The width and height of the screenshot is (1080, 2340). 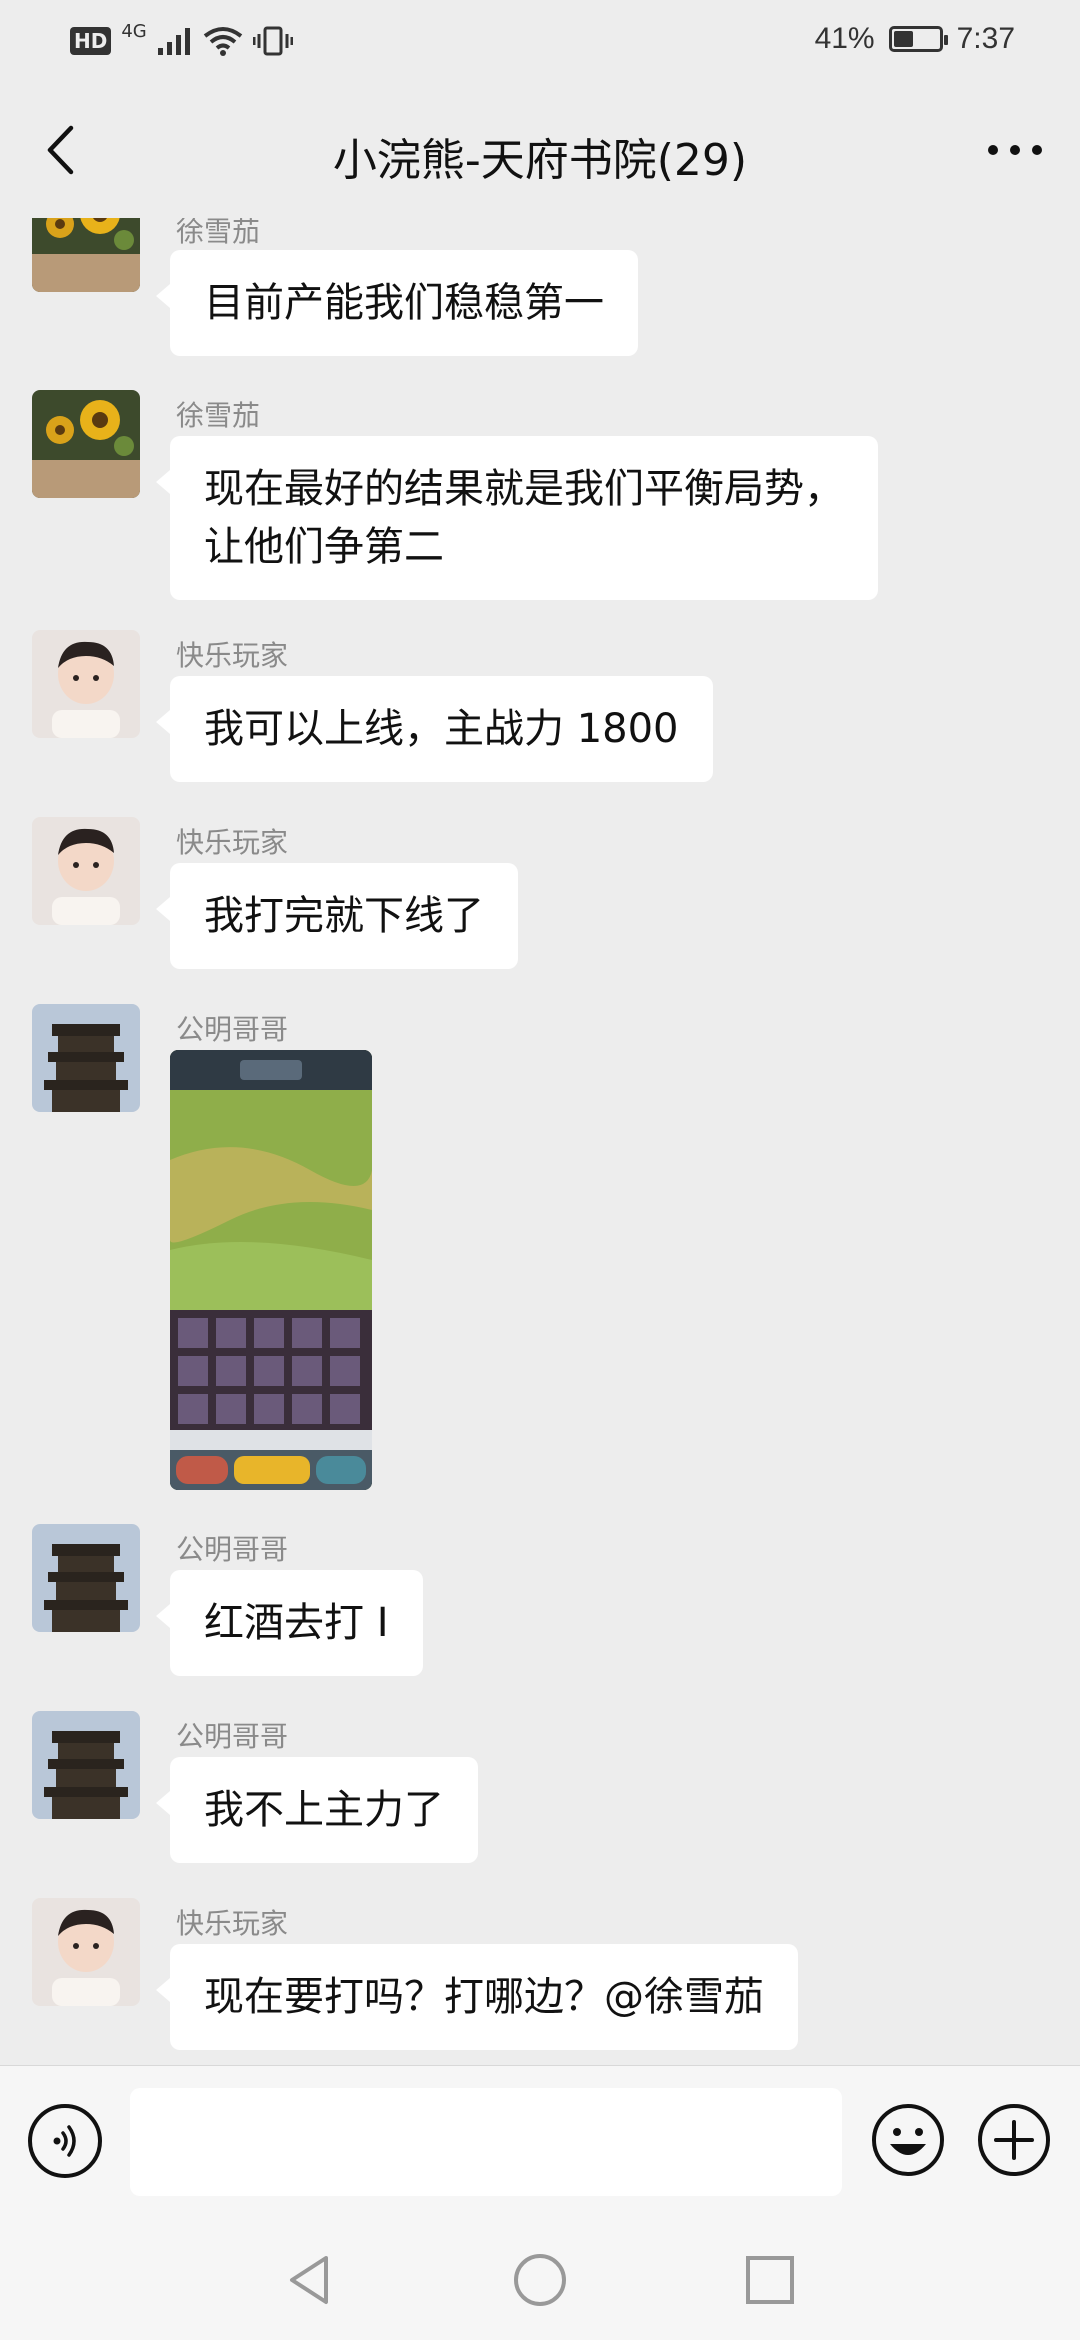 What do you see at coordinates (540, 45) in the screenshot?
I see `status-bar: HD 4G 41% 7:37` at bounding box center [540, 45].